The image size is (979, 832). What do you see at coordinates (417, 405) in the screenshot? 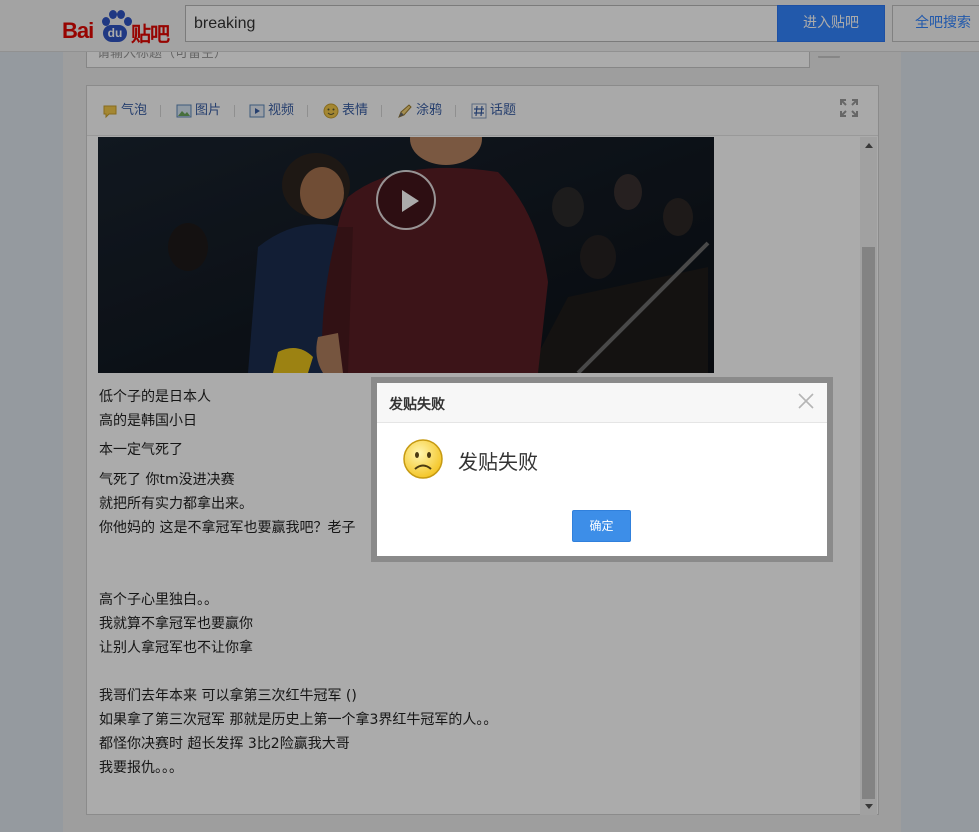
I see `dialog-title: 发贴失败` at bounding box center [417, 405].